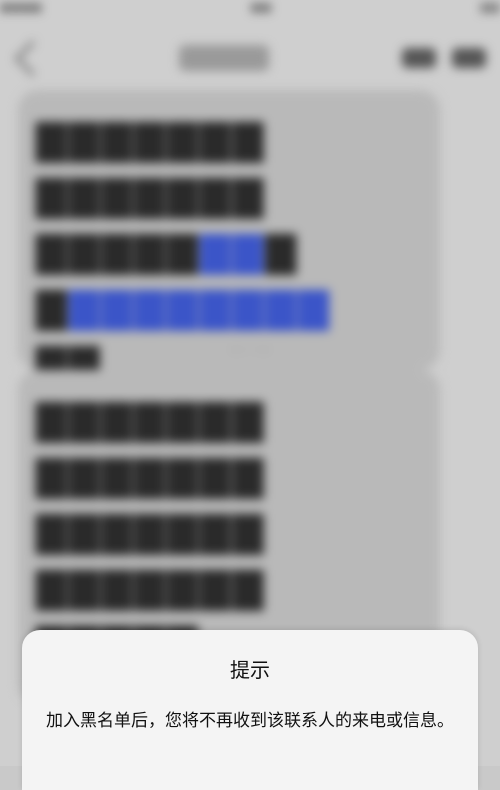 This screenshot has width=500, height=790. Describe the element at coordinates (250, 670) in the screenshot. I see `dialog-title: 提示` at that location.